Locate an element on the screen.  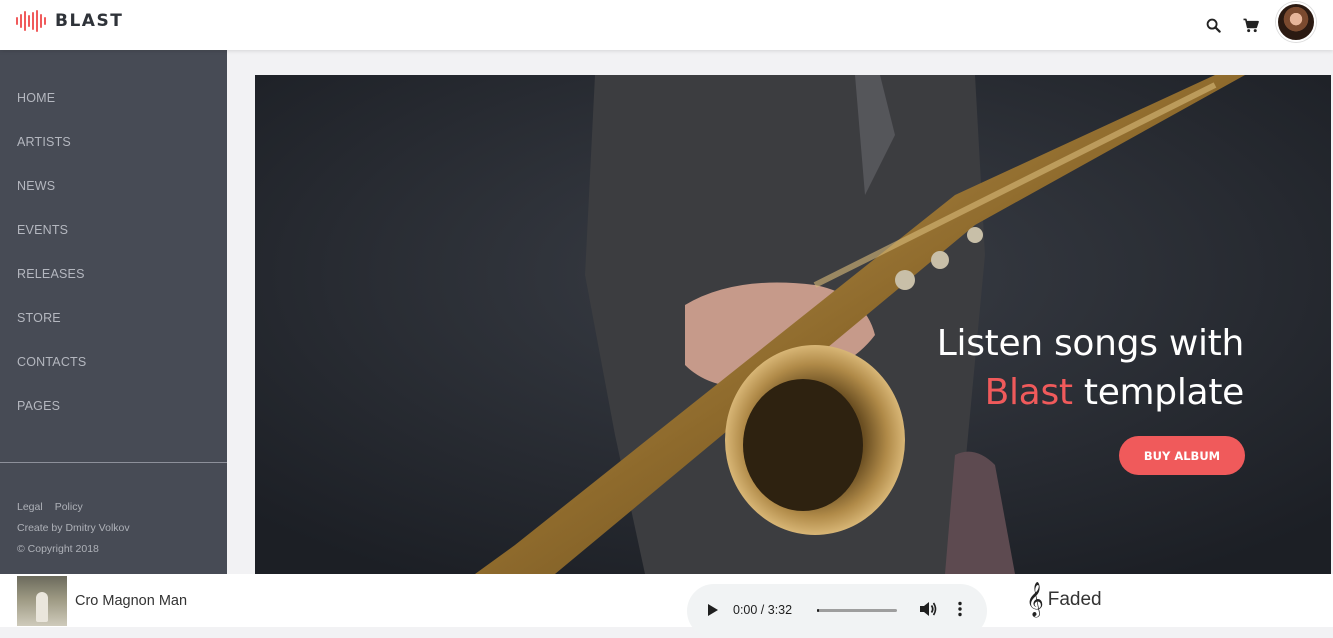
play-icon is located at coordinates (713, 610).